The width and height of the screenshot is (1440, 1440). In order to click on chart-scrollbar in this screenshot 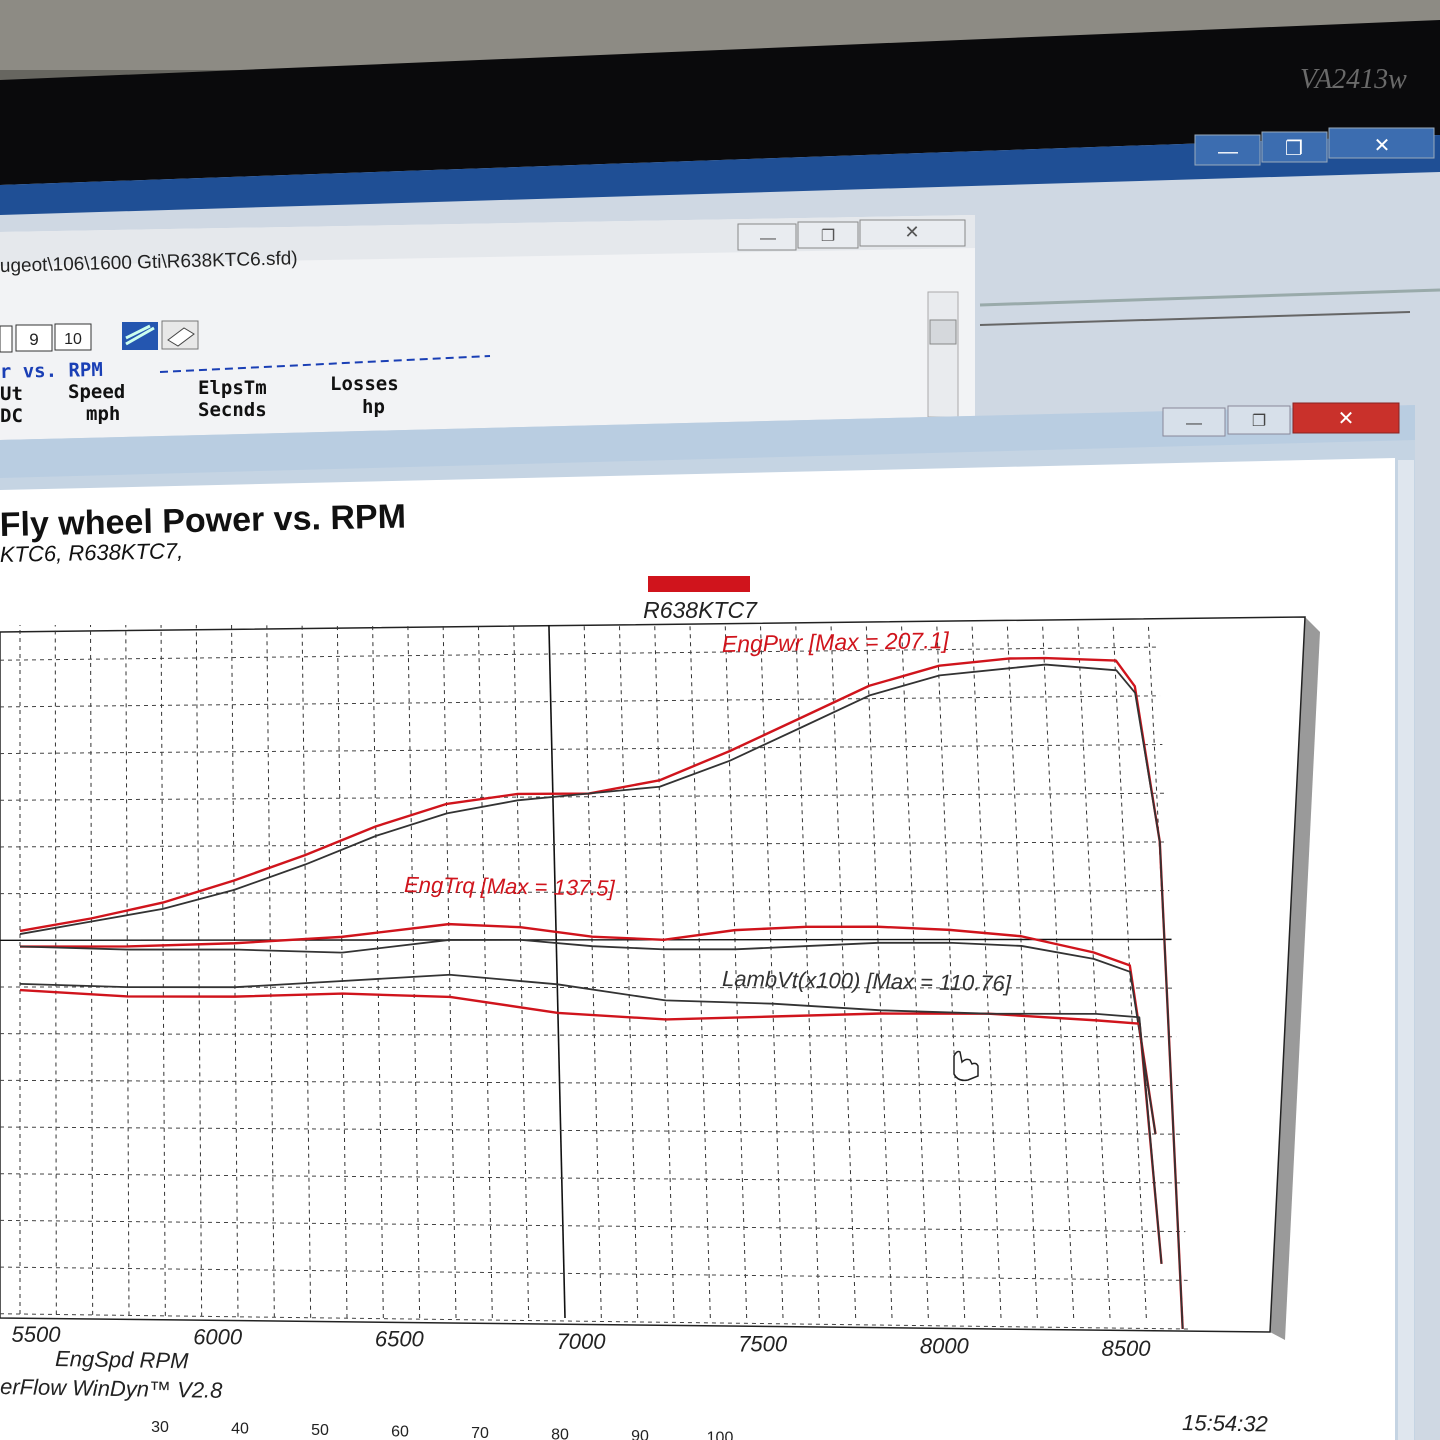, I will do `click(1406, 950)`.